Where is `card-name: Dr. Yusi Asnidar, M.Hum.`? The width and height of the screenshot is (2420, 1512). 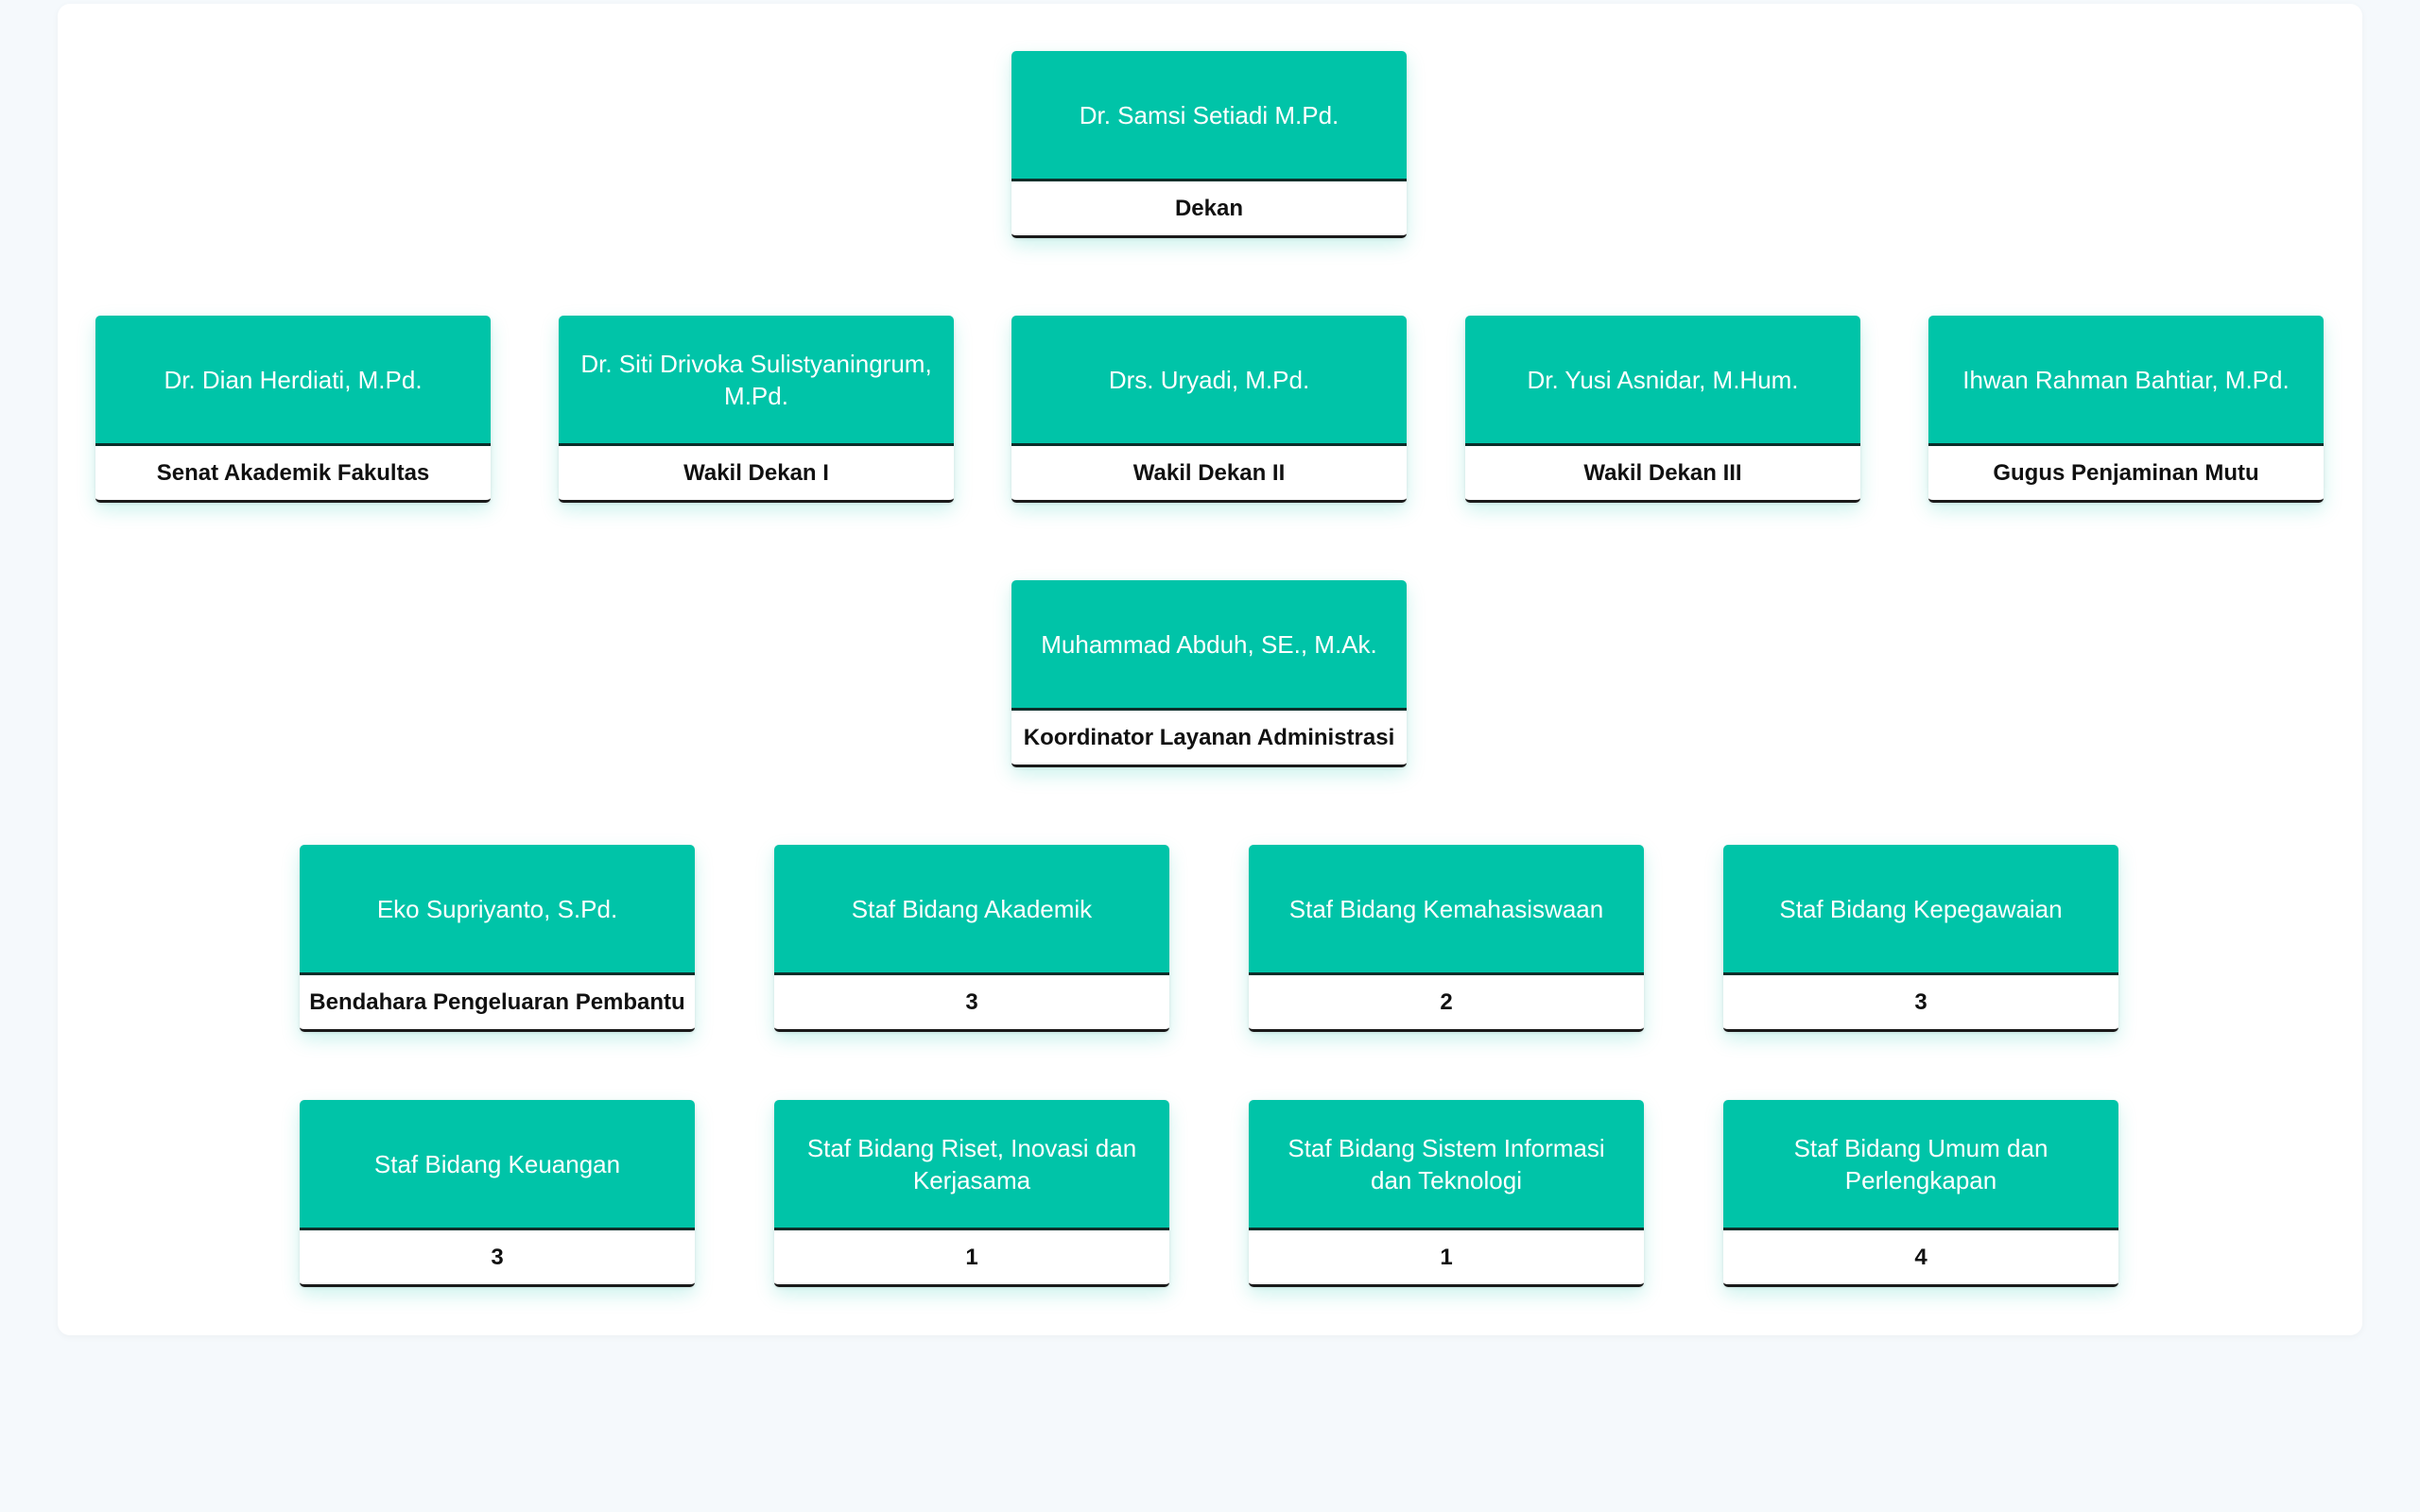 card-name: Dr. Yusi Asnidar, M.Hum. is located at coordinates (1662, 381).